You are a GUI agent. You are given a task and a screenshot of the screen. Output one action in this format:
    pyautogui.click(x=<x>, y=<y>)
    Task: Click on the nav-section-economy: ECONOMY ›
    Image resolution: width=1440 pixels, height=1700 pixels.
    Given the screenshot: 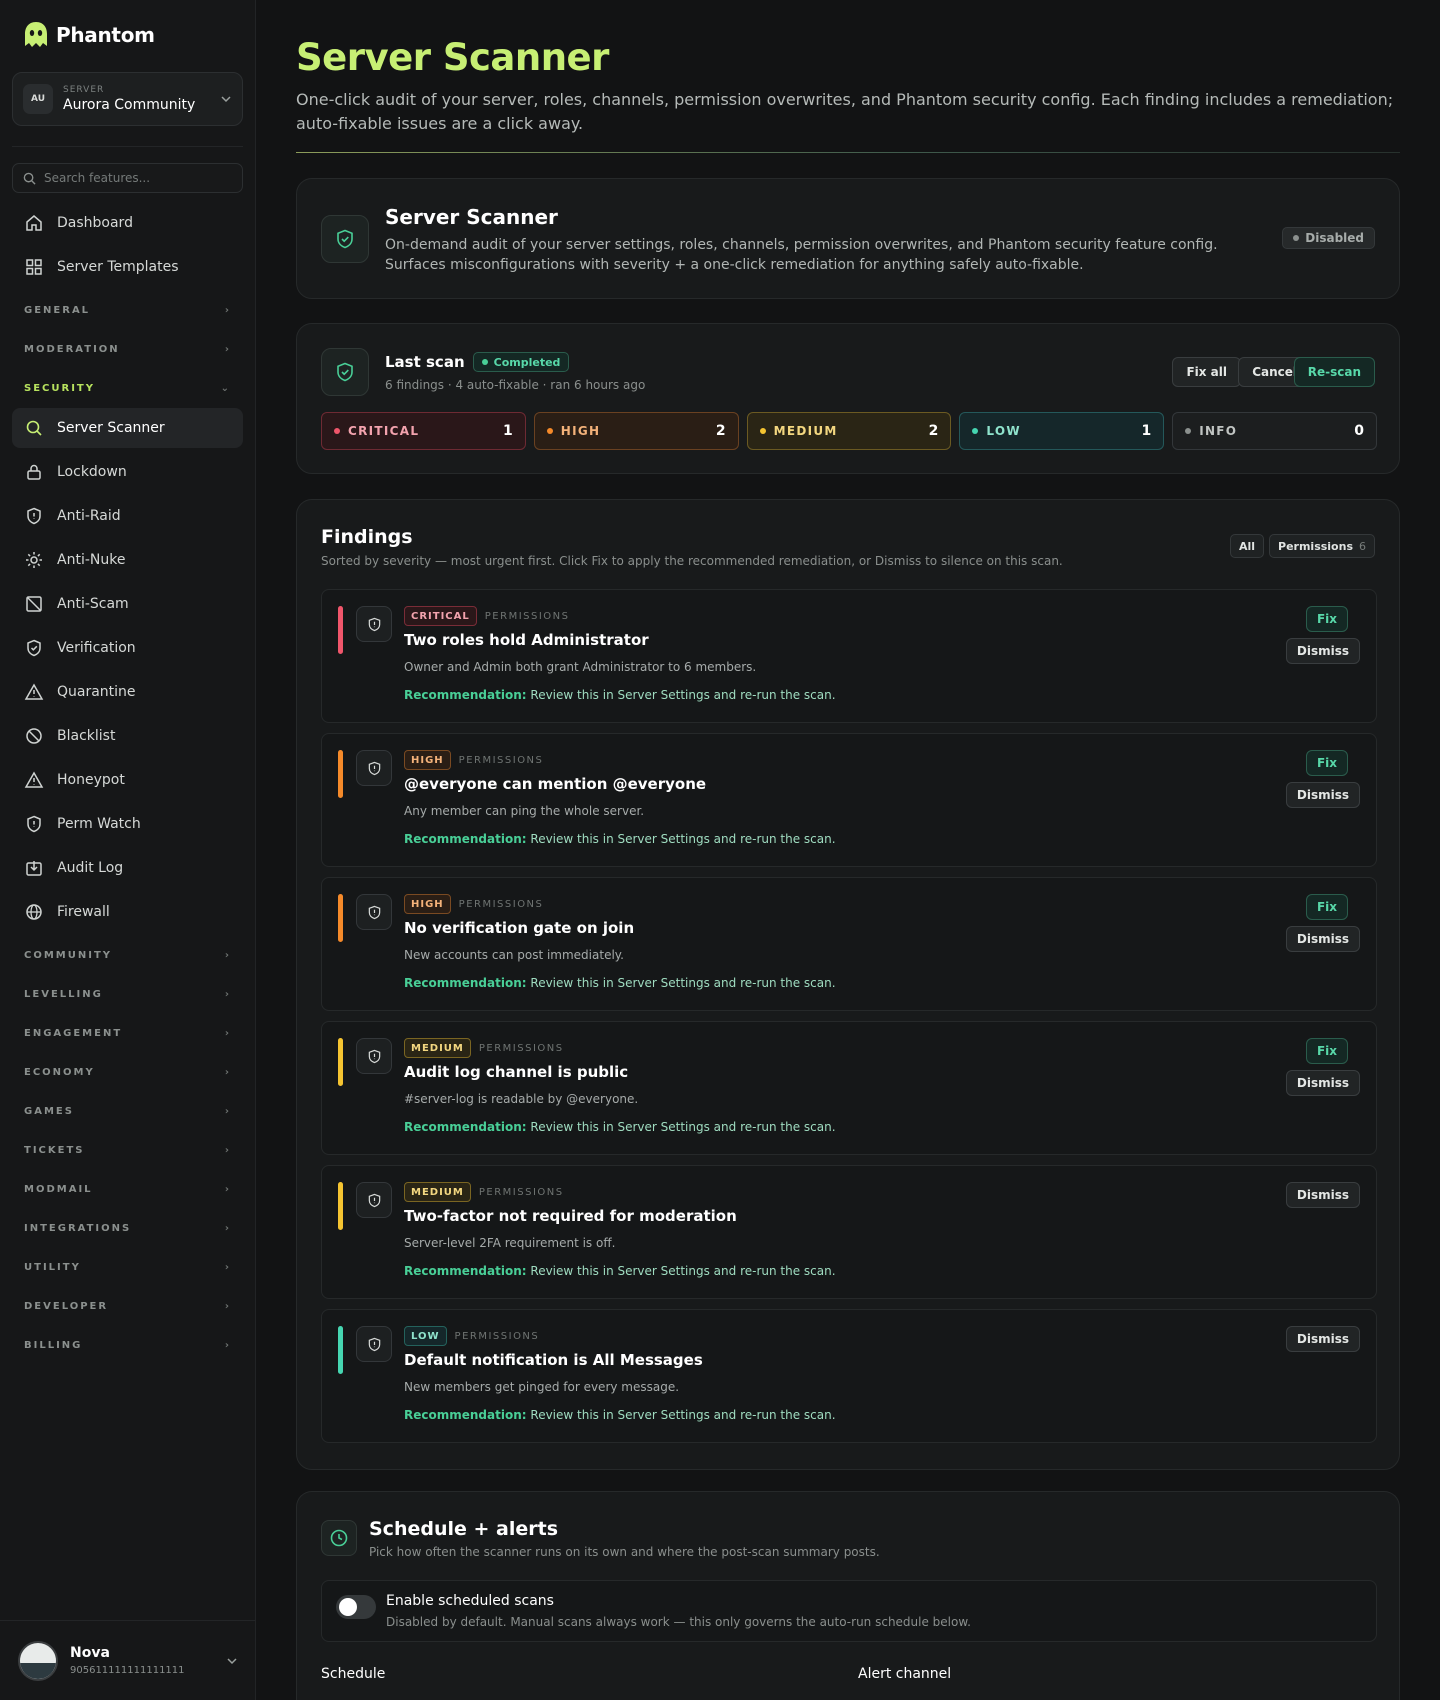 What is the action you would take?
    pyautogui.click(x=127, y=1072)
    